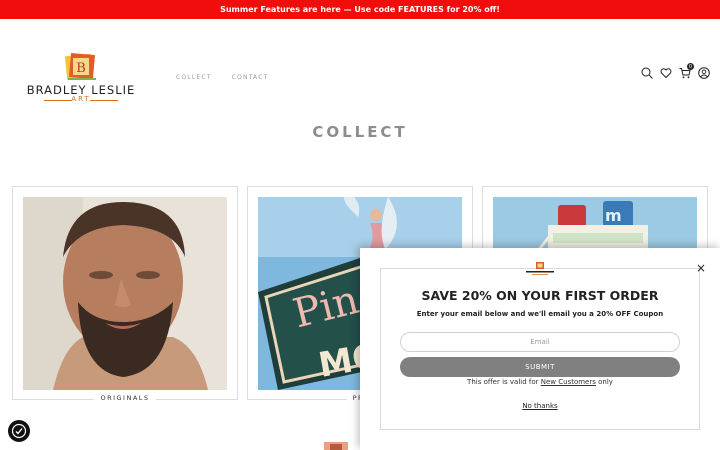  I want to click on offer-note-suffix: only, so click(604, 382).